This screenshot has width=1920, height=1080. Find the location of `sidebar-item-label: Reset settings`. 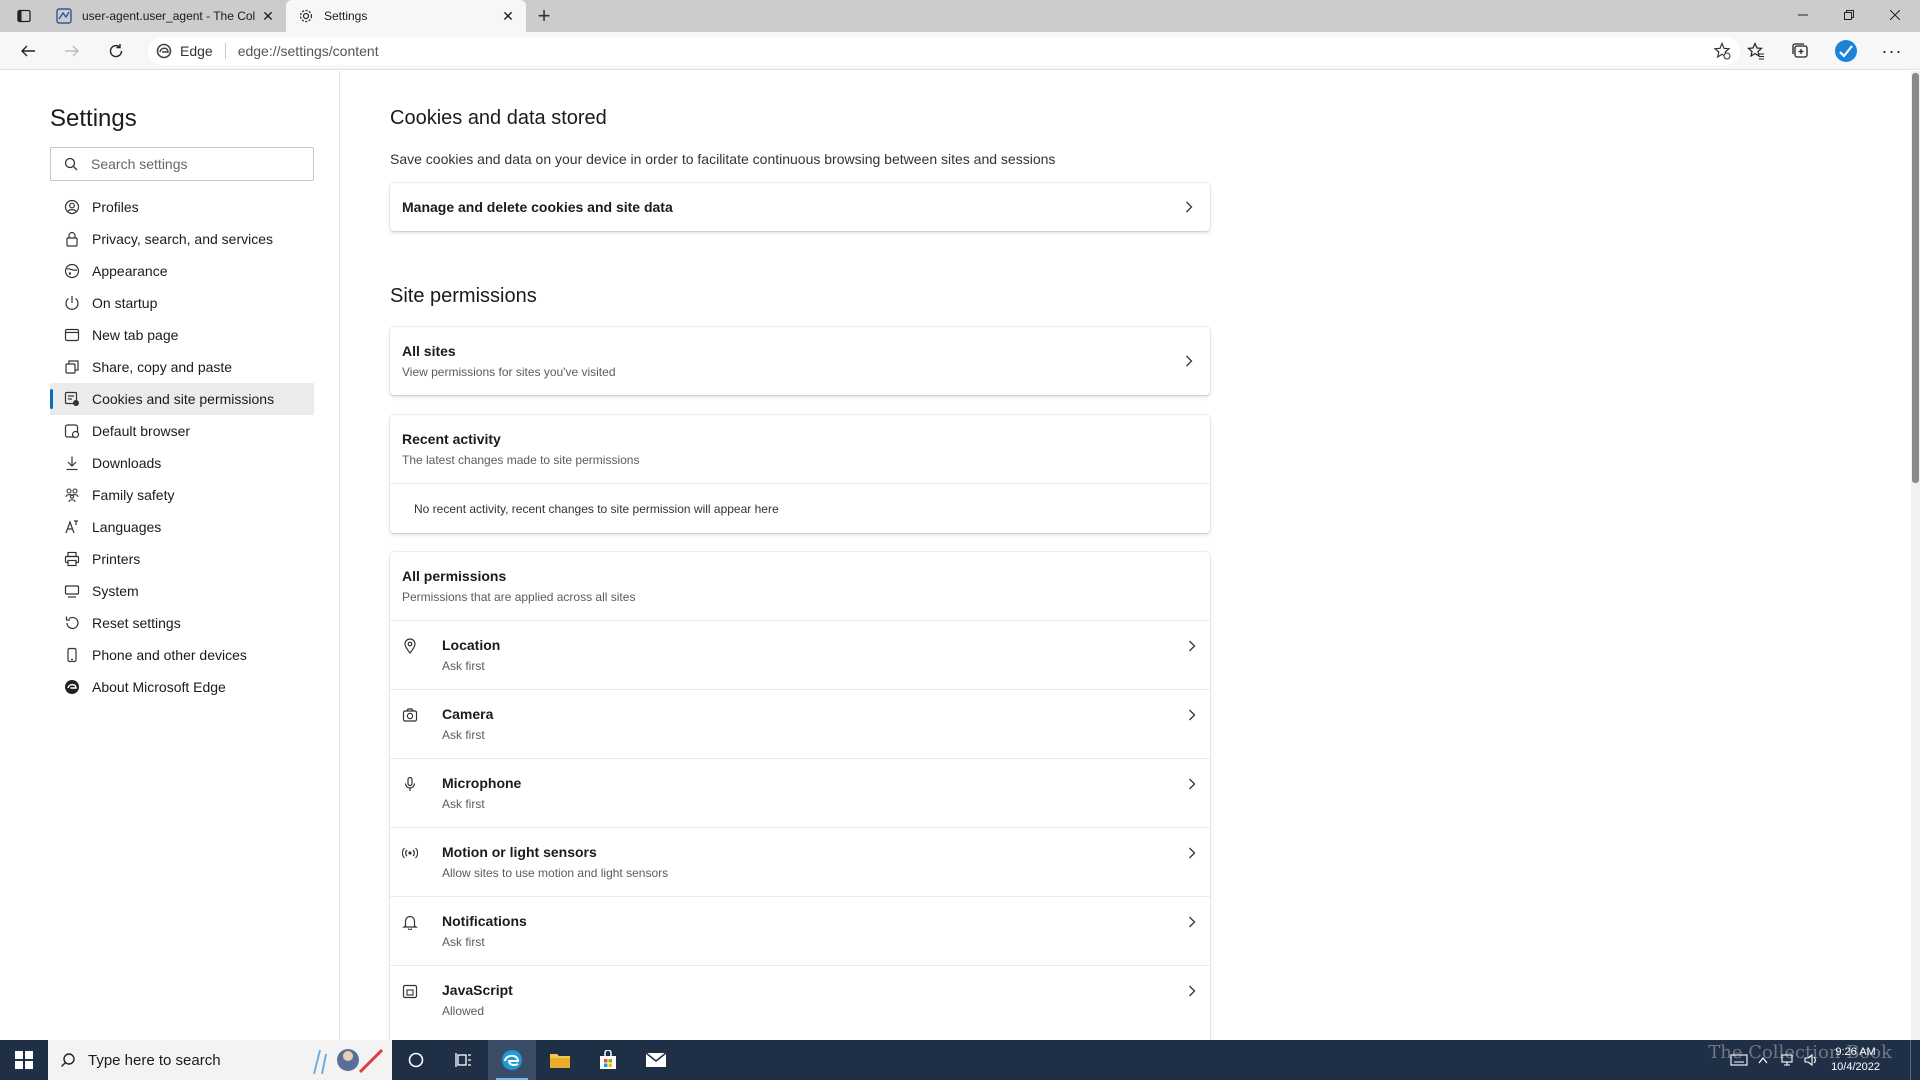

sidebar-item-label: Reset settings is located at coordinates (136, 623).